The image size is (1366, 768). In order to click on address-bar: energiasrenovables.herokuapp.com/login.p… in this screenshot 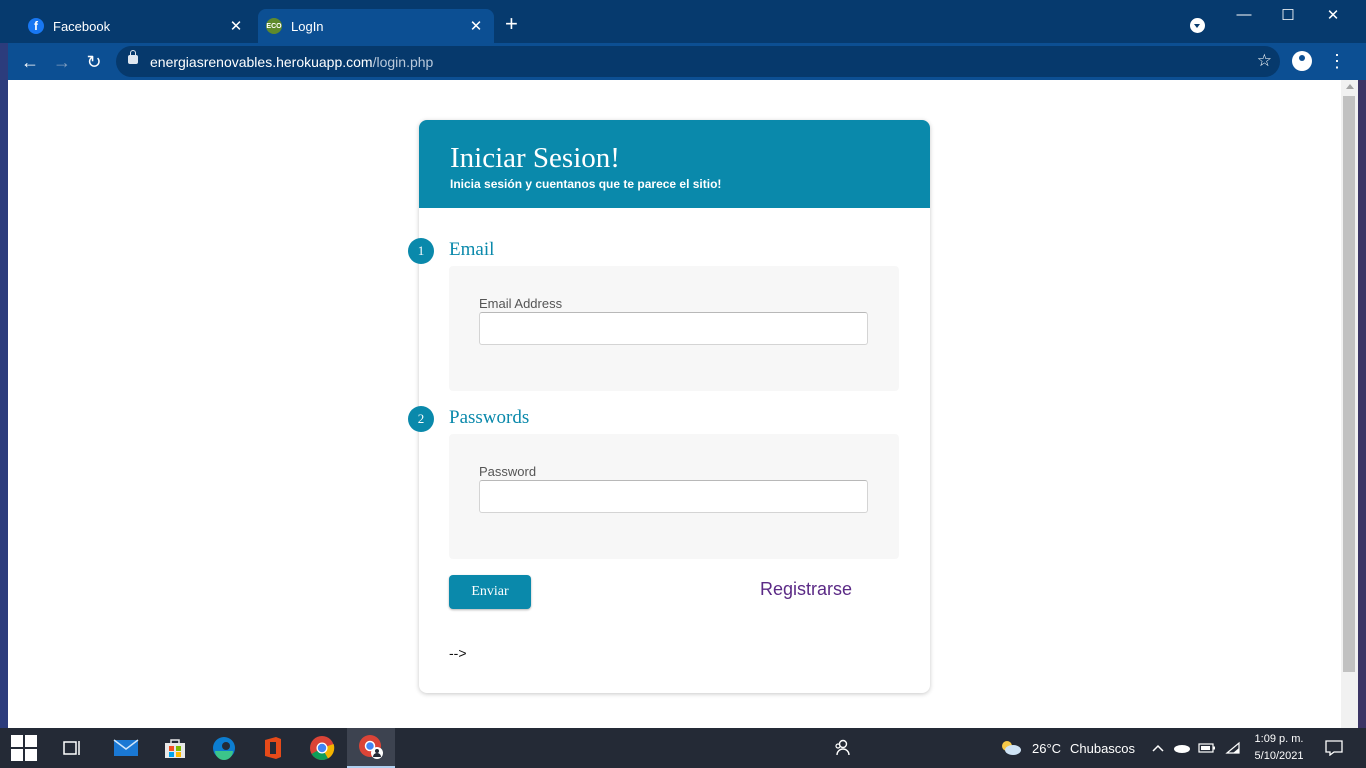, I will do `click(698, 61)`.